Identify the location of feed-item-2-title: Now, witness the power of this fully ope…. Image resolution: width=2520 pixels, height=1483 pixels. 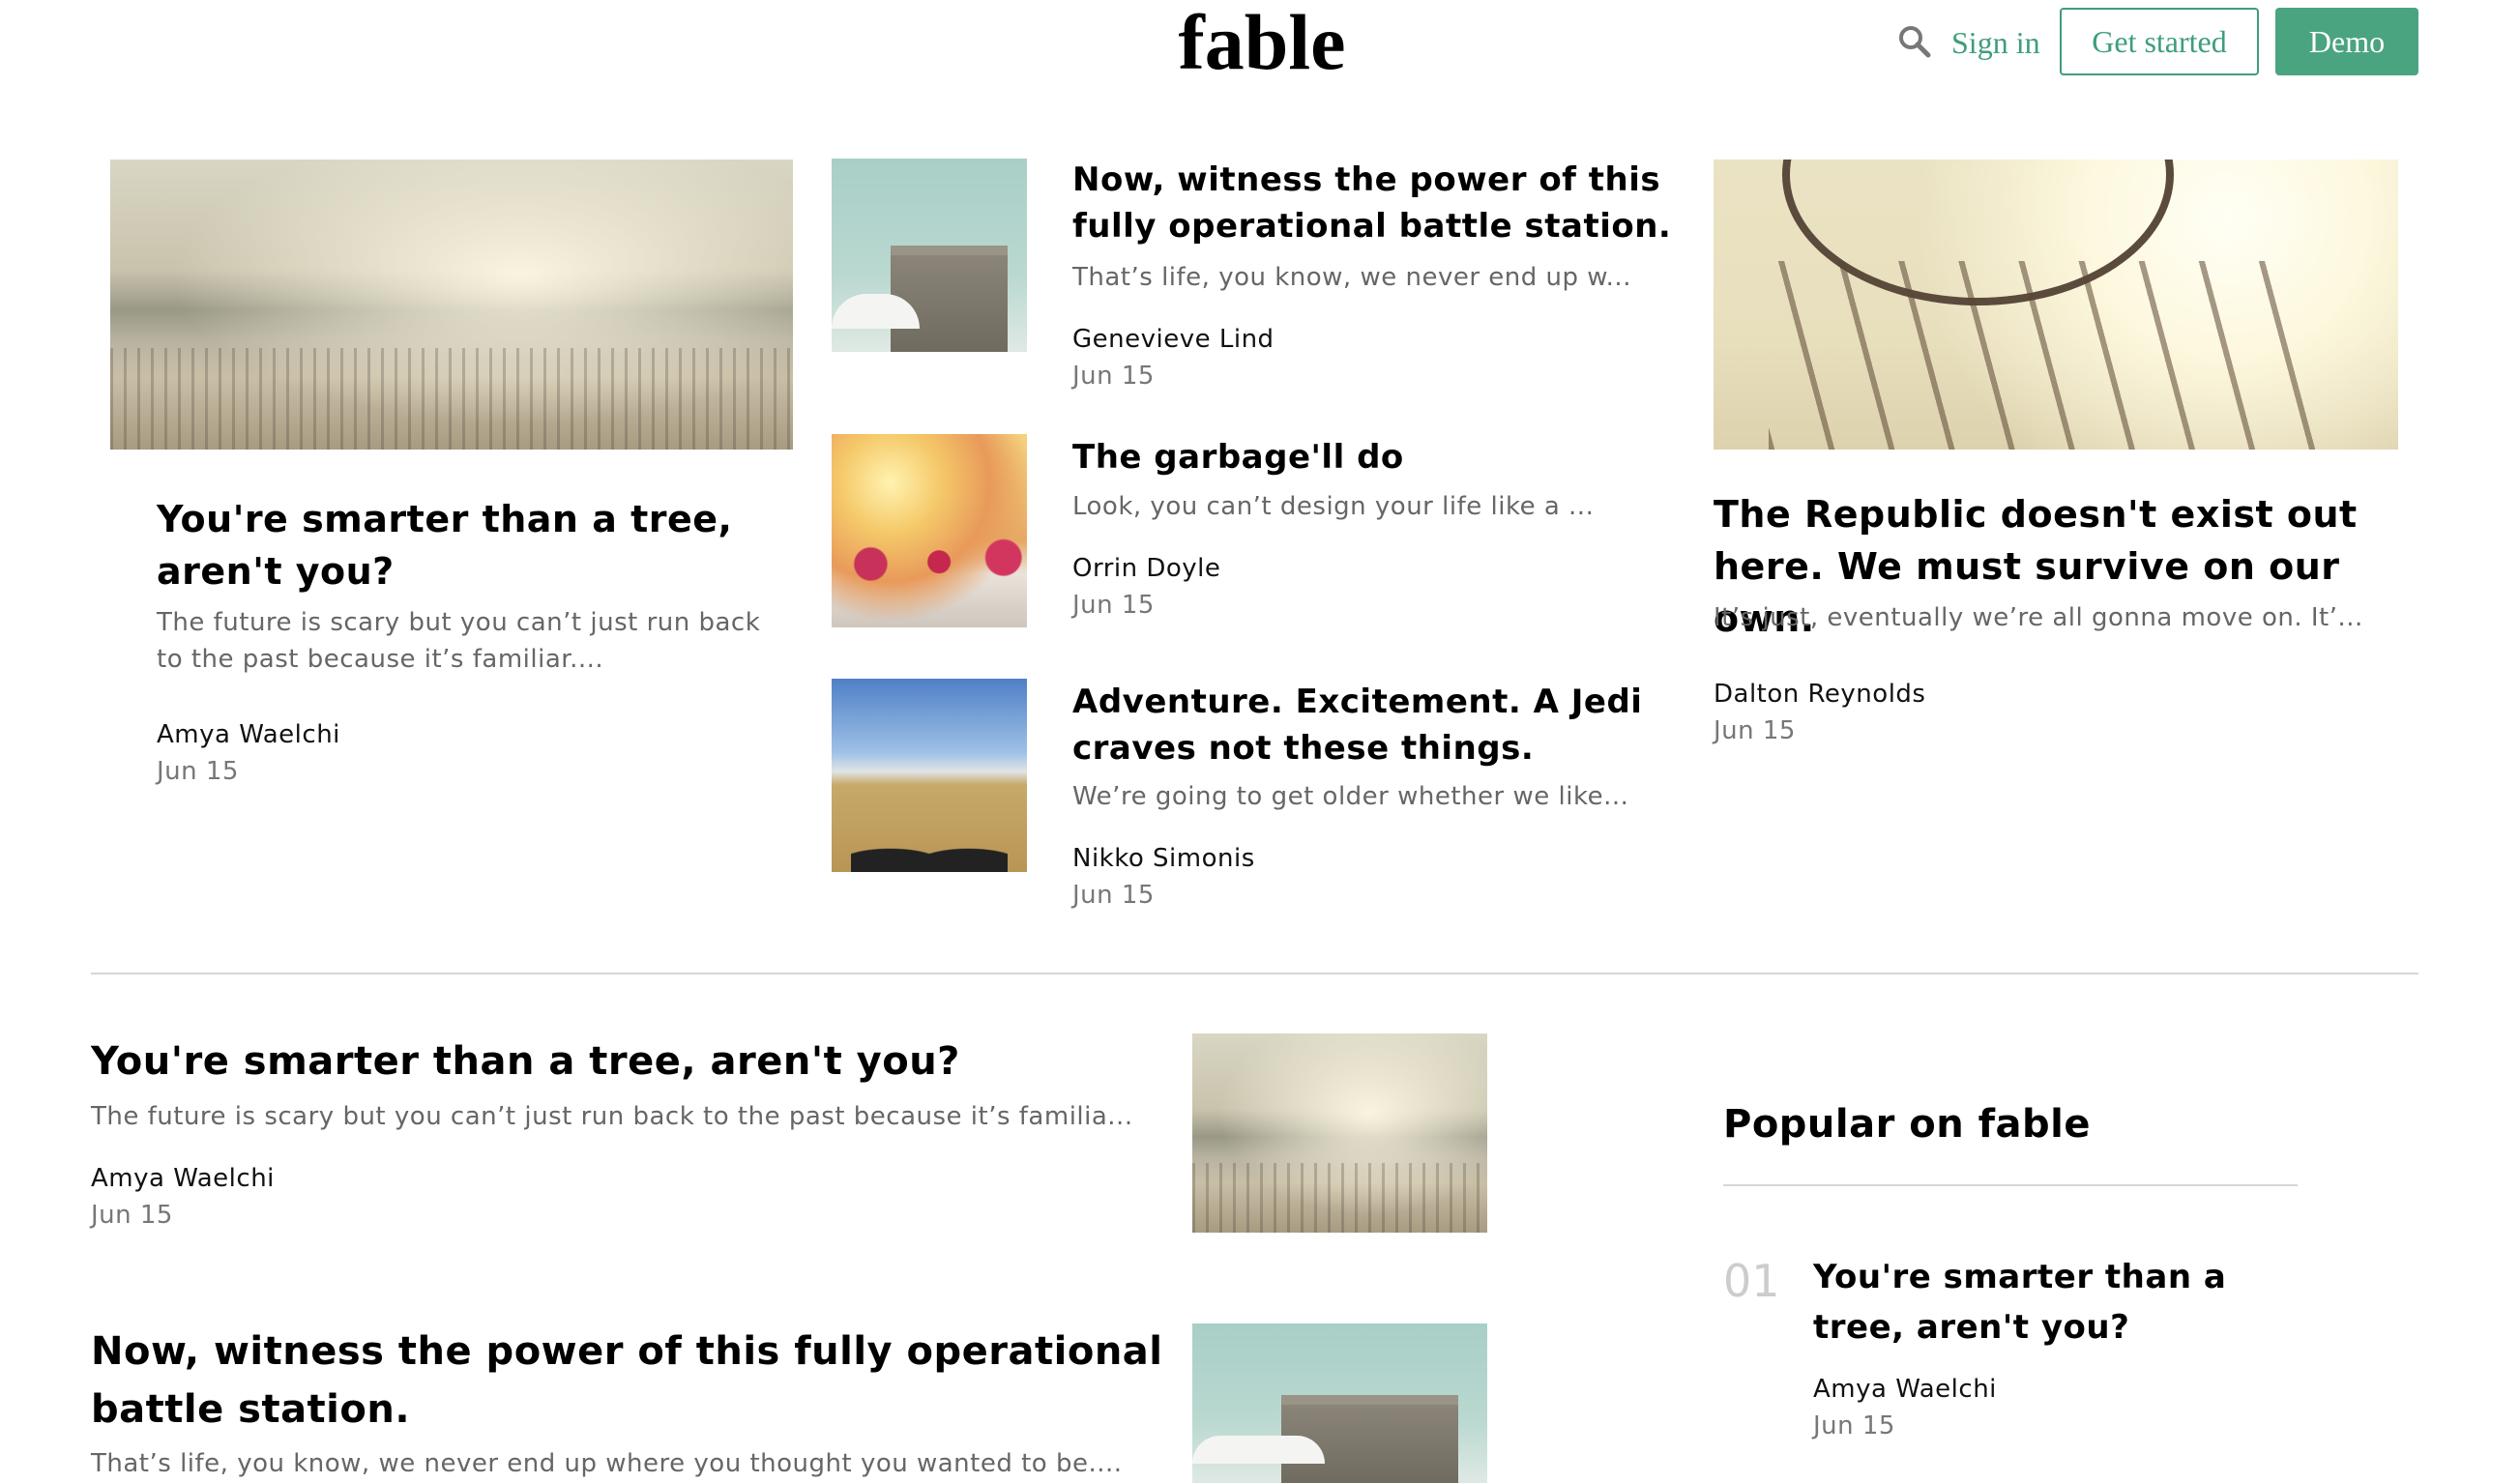
(642, 1381).